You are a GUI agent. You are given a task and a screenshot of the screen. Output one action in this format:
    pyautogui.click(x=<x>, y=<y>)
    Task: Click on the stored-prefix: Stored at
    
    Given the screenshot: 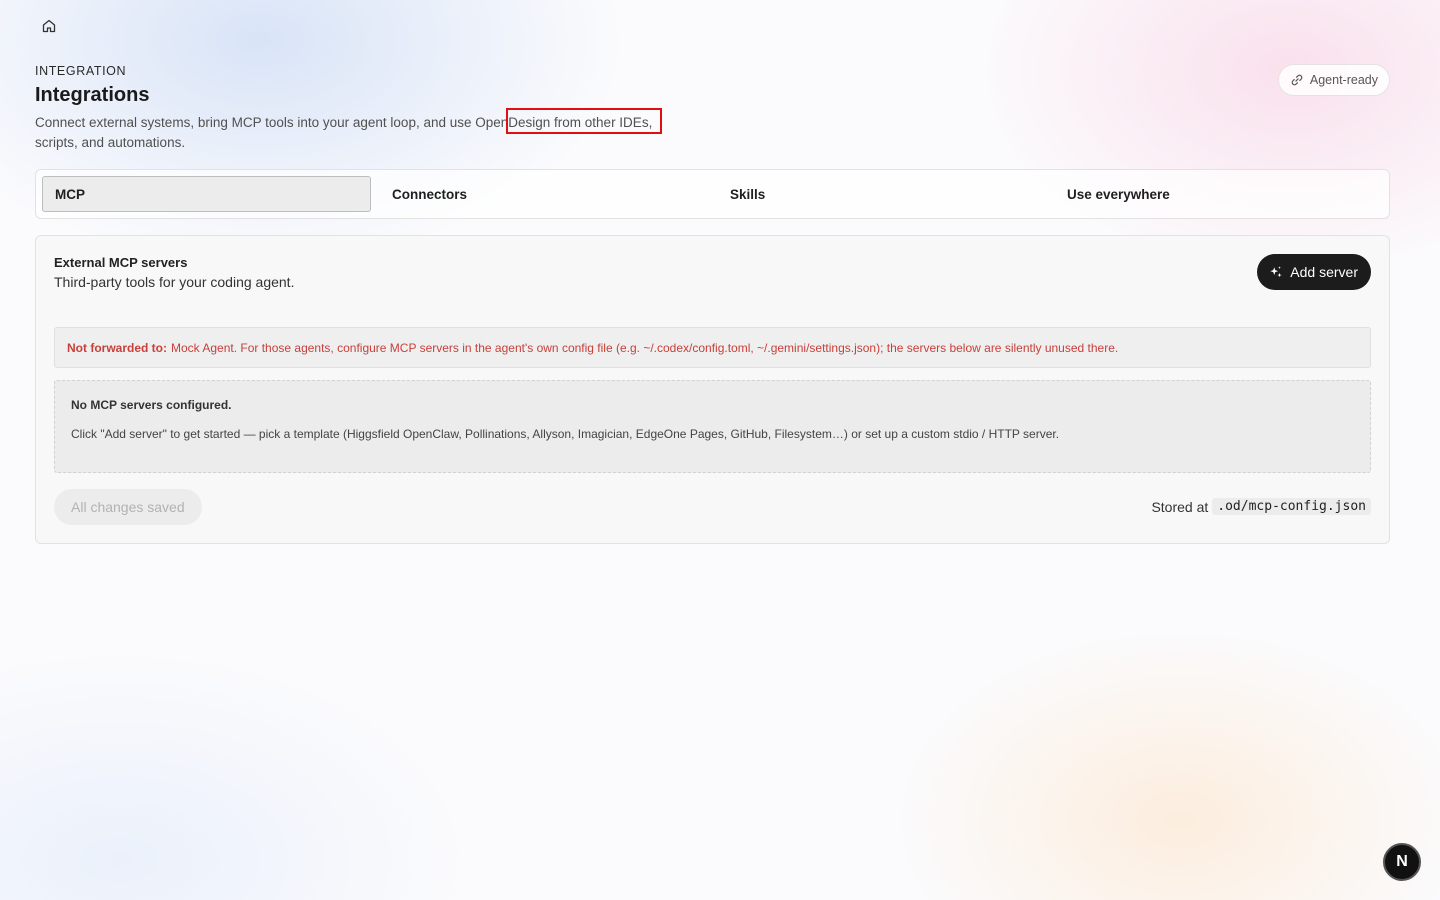 What is the action you would take?
    pyautogui.click(x=1180, y=506)
    